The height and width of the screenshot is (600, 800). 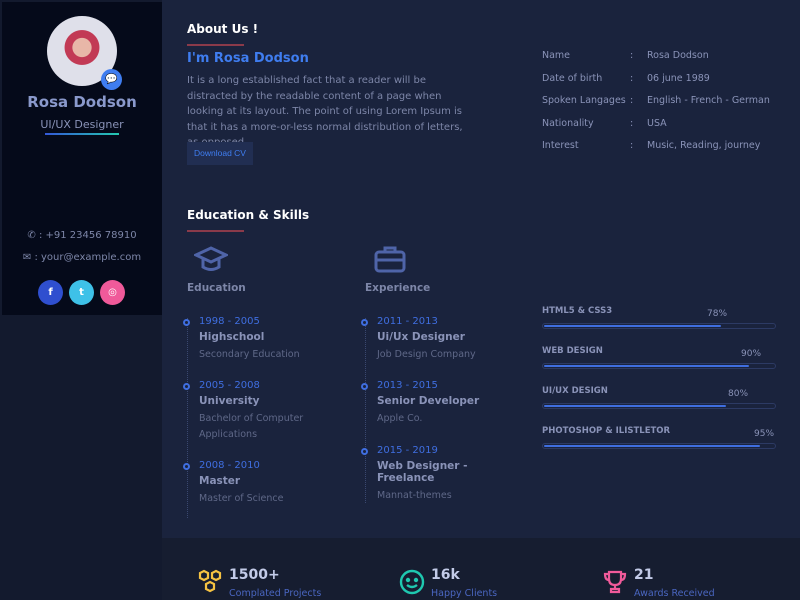 What do you see at coordinates (584, 100) in the screenshot?
I see `info-label: Spoken Langages` at bounding box center [584, 100].